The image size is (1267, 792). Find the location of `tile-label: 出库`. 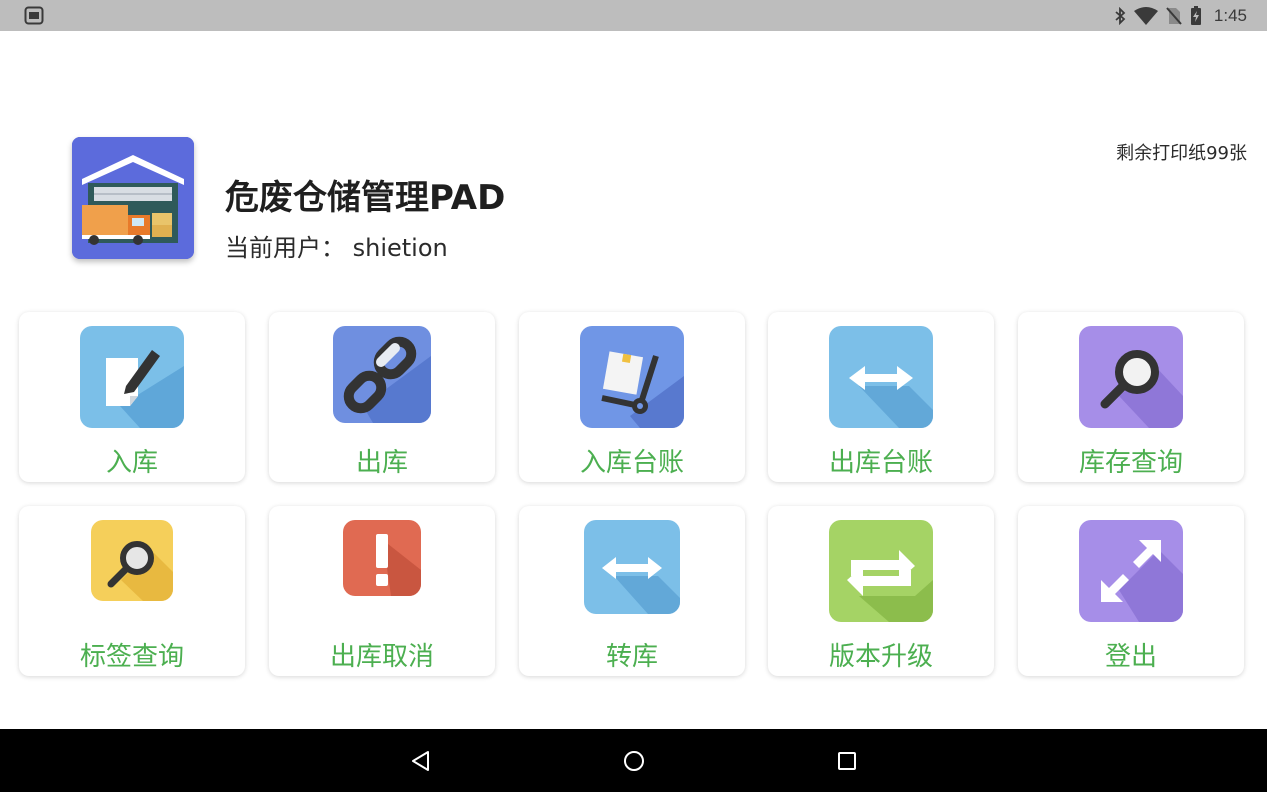

tile-label: 出库 is located at coordinates (381, 463).